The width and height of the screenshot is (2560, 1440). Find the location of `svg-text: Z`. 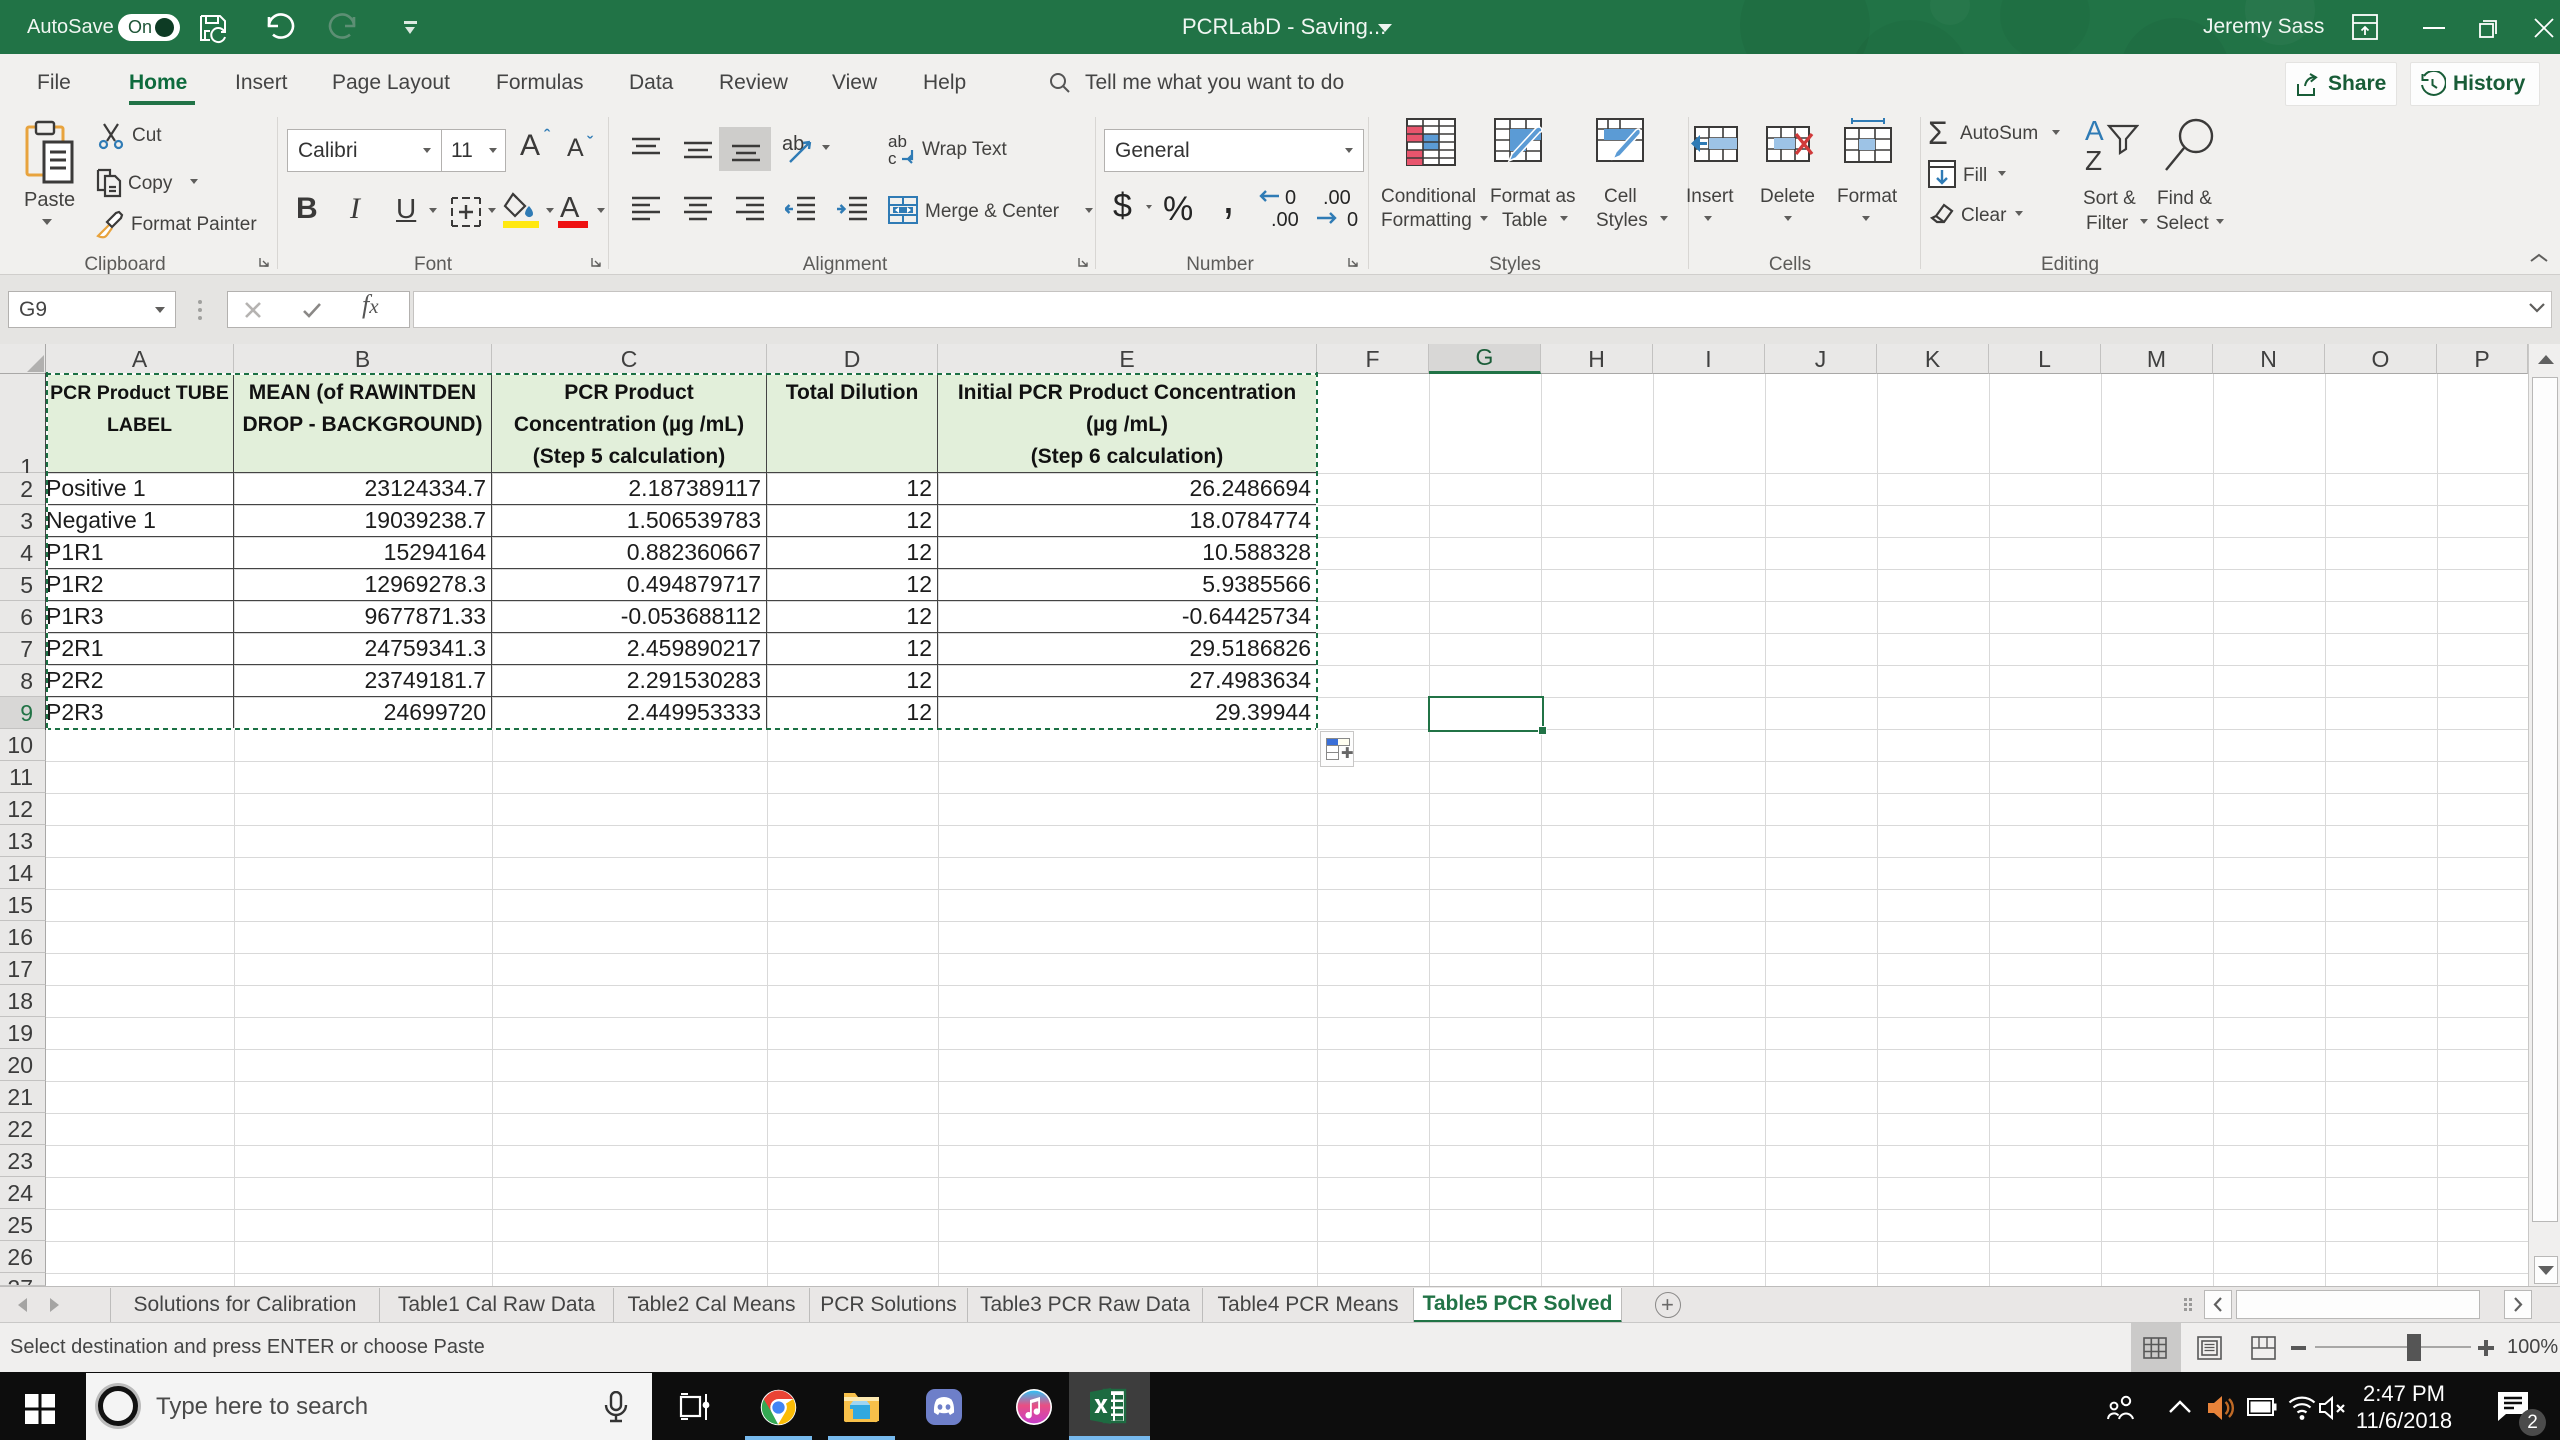

svg-text: Z is located at coordinates (2093, 159).